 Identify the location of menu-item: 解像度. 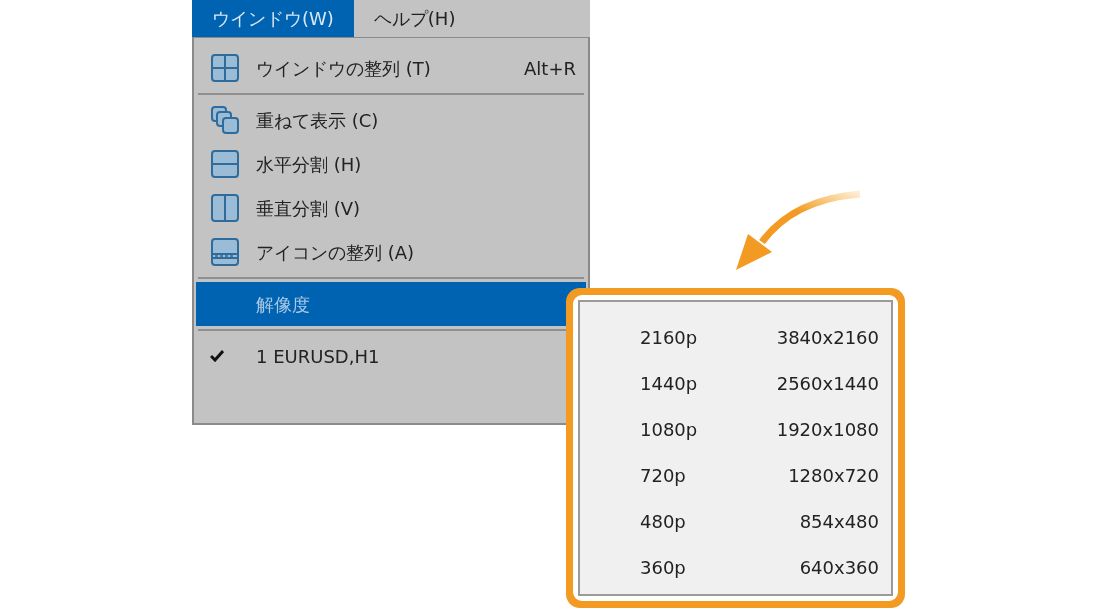
(391, 304).